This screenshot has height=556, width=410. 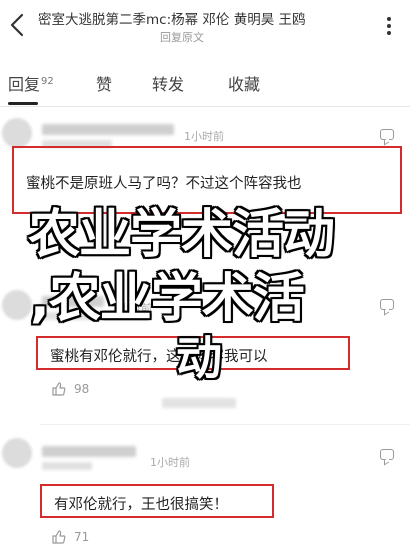 What do you see at coordinates (23, 103) in the screenshot?
I see `active-tab-indicator` at bounding box center [23, 103].